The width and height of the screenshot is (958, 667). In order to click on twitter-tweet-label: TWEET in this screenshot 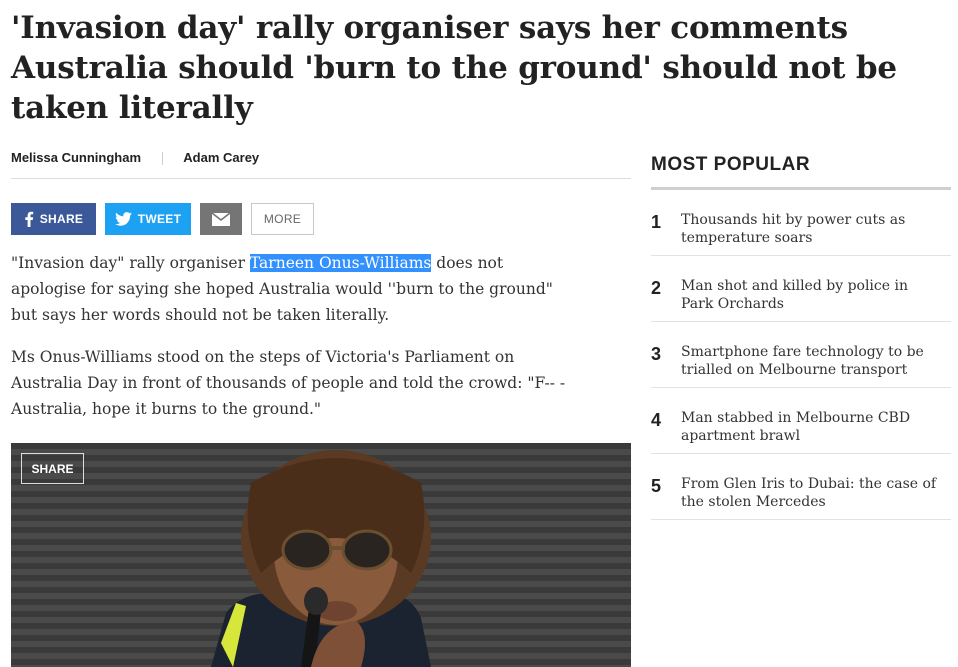, I will do `click(159, 219)`.